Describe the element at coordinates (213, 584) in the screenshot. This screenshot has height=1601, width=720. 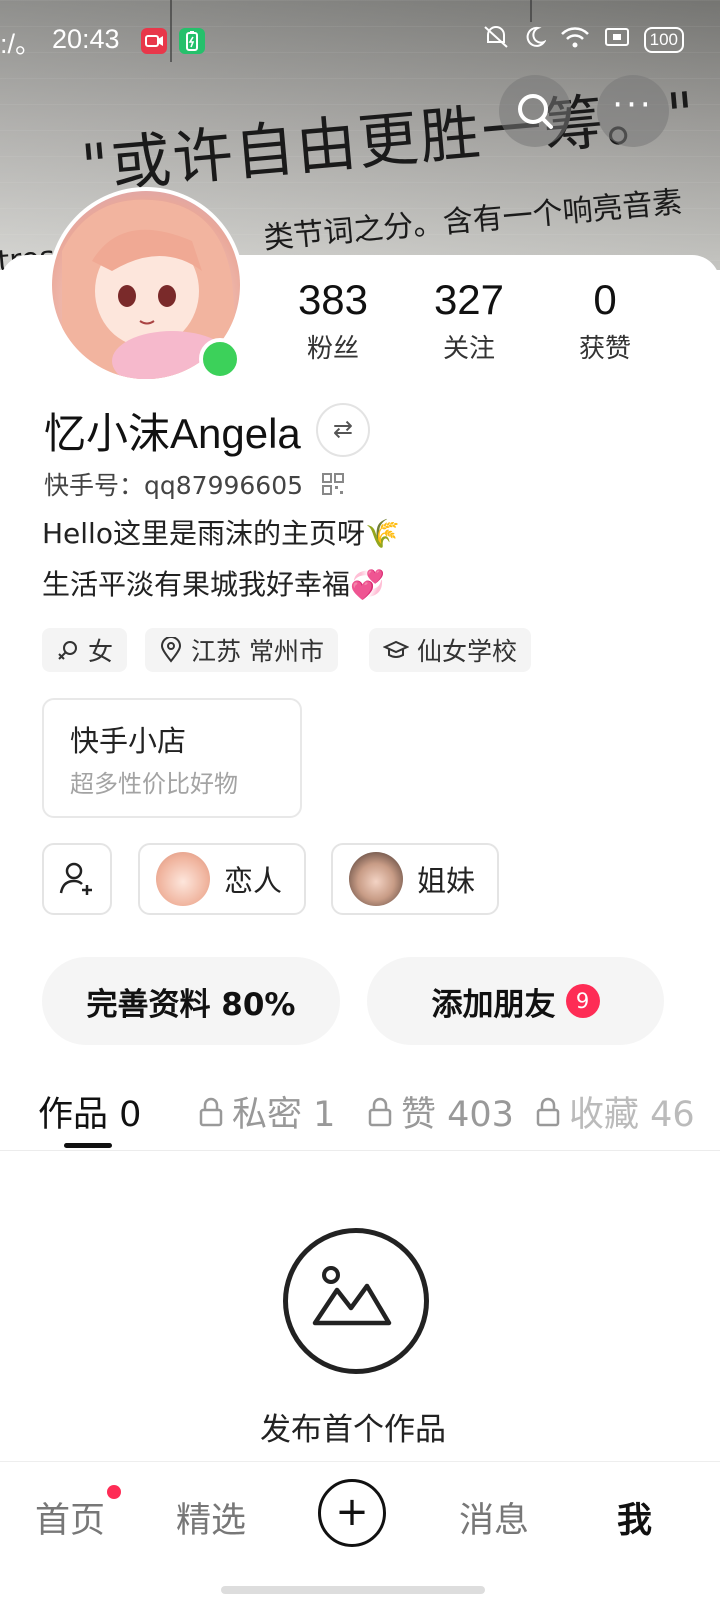
I see `bio-line-2: 生活平淡有果城我好幸福💞` at that location.